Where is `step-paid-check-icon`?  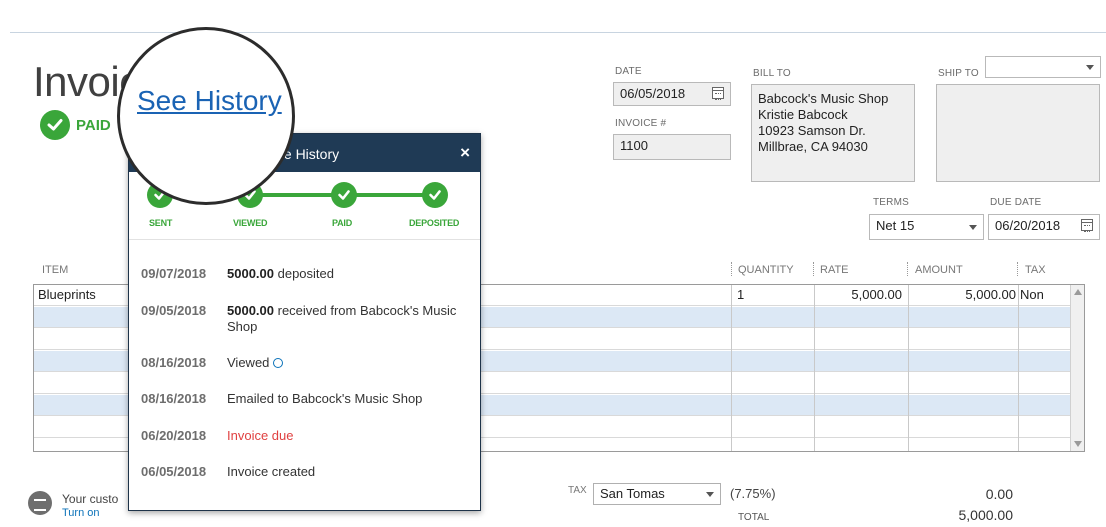
step-paid-check-icon is located at coordinates (344, 195).